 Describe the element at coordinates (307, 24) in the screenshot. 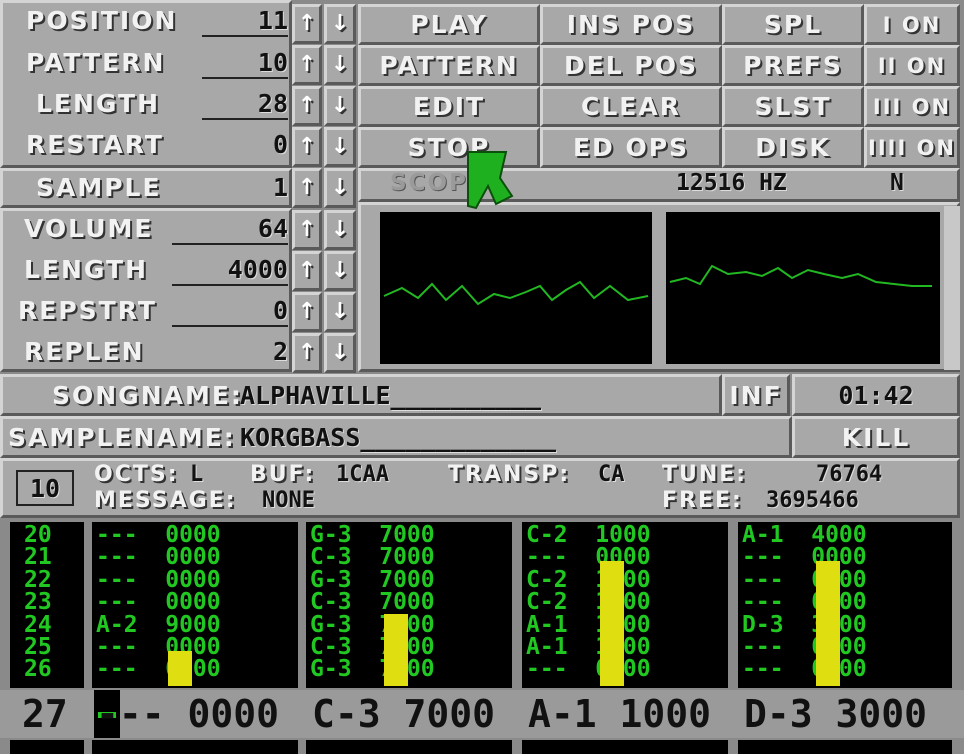

I see `position-up-arrow-icon: ↑` at that location.